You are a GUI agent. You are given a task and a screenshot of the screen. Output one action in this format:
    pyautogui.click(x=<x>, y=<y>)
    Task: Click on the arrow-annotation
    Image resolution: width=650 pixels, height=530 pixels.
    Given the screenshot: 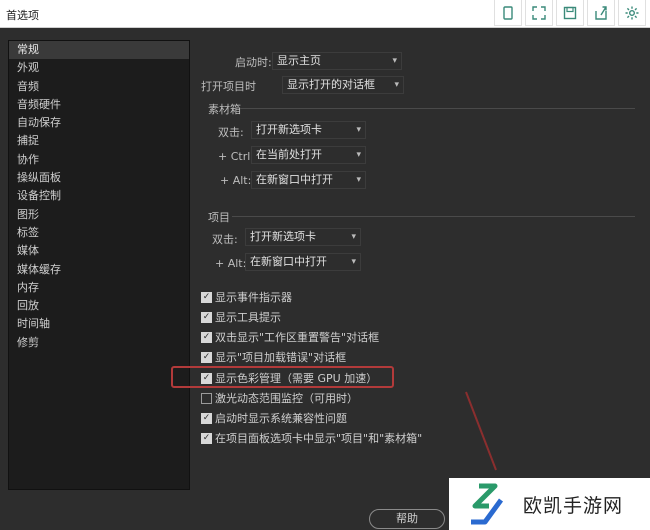 What is the action you would take?
    pyautogui.click(x=481, y=431)
    